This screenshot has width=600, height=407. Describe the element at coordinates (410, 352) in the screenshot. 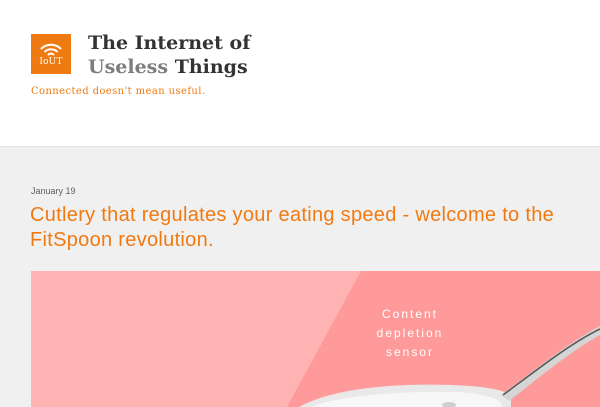

I see `label-line: sensor` at that location.